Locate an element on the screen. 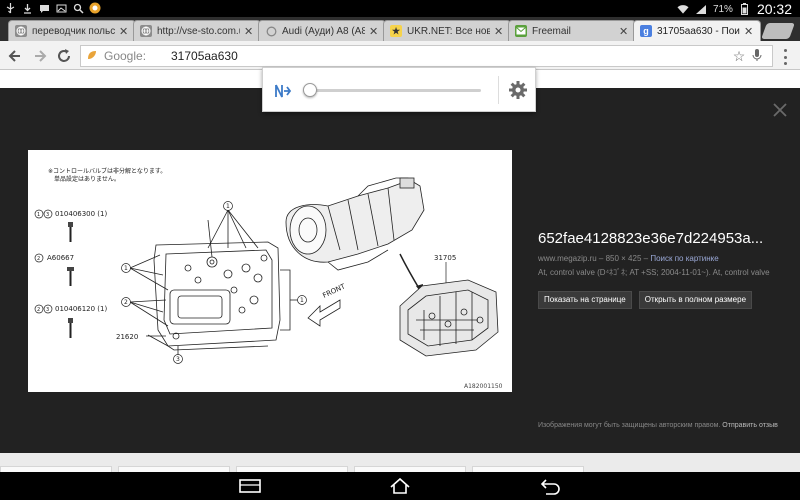  pointer-arrow is located at coordinates (410, 272).